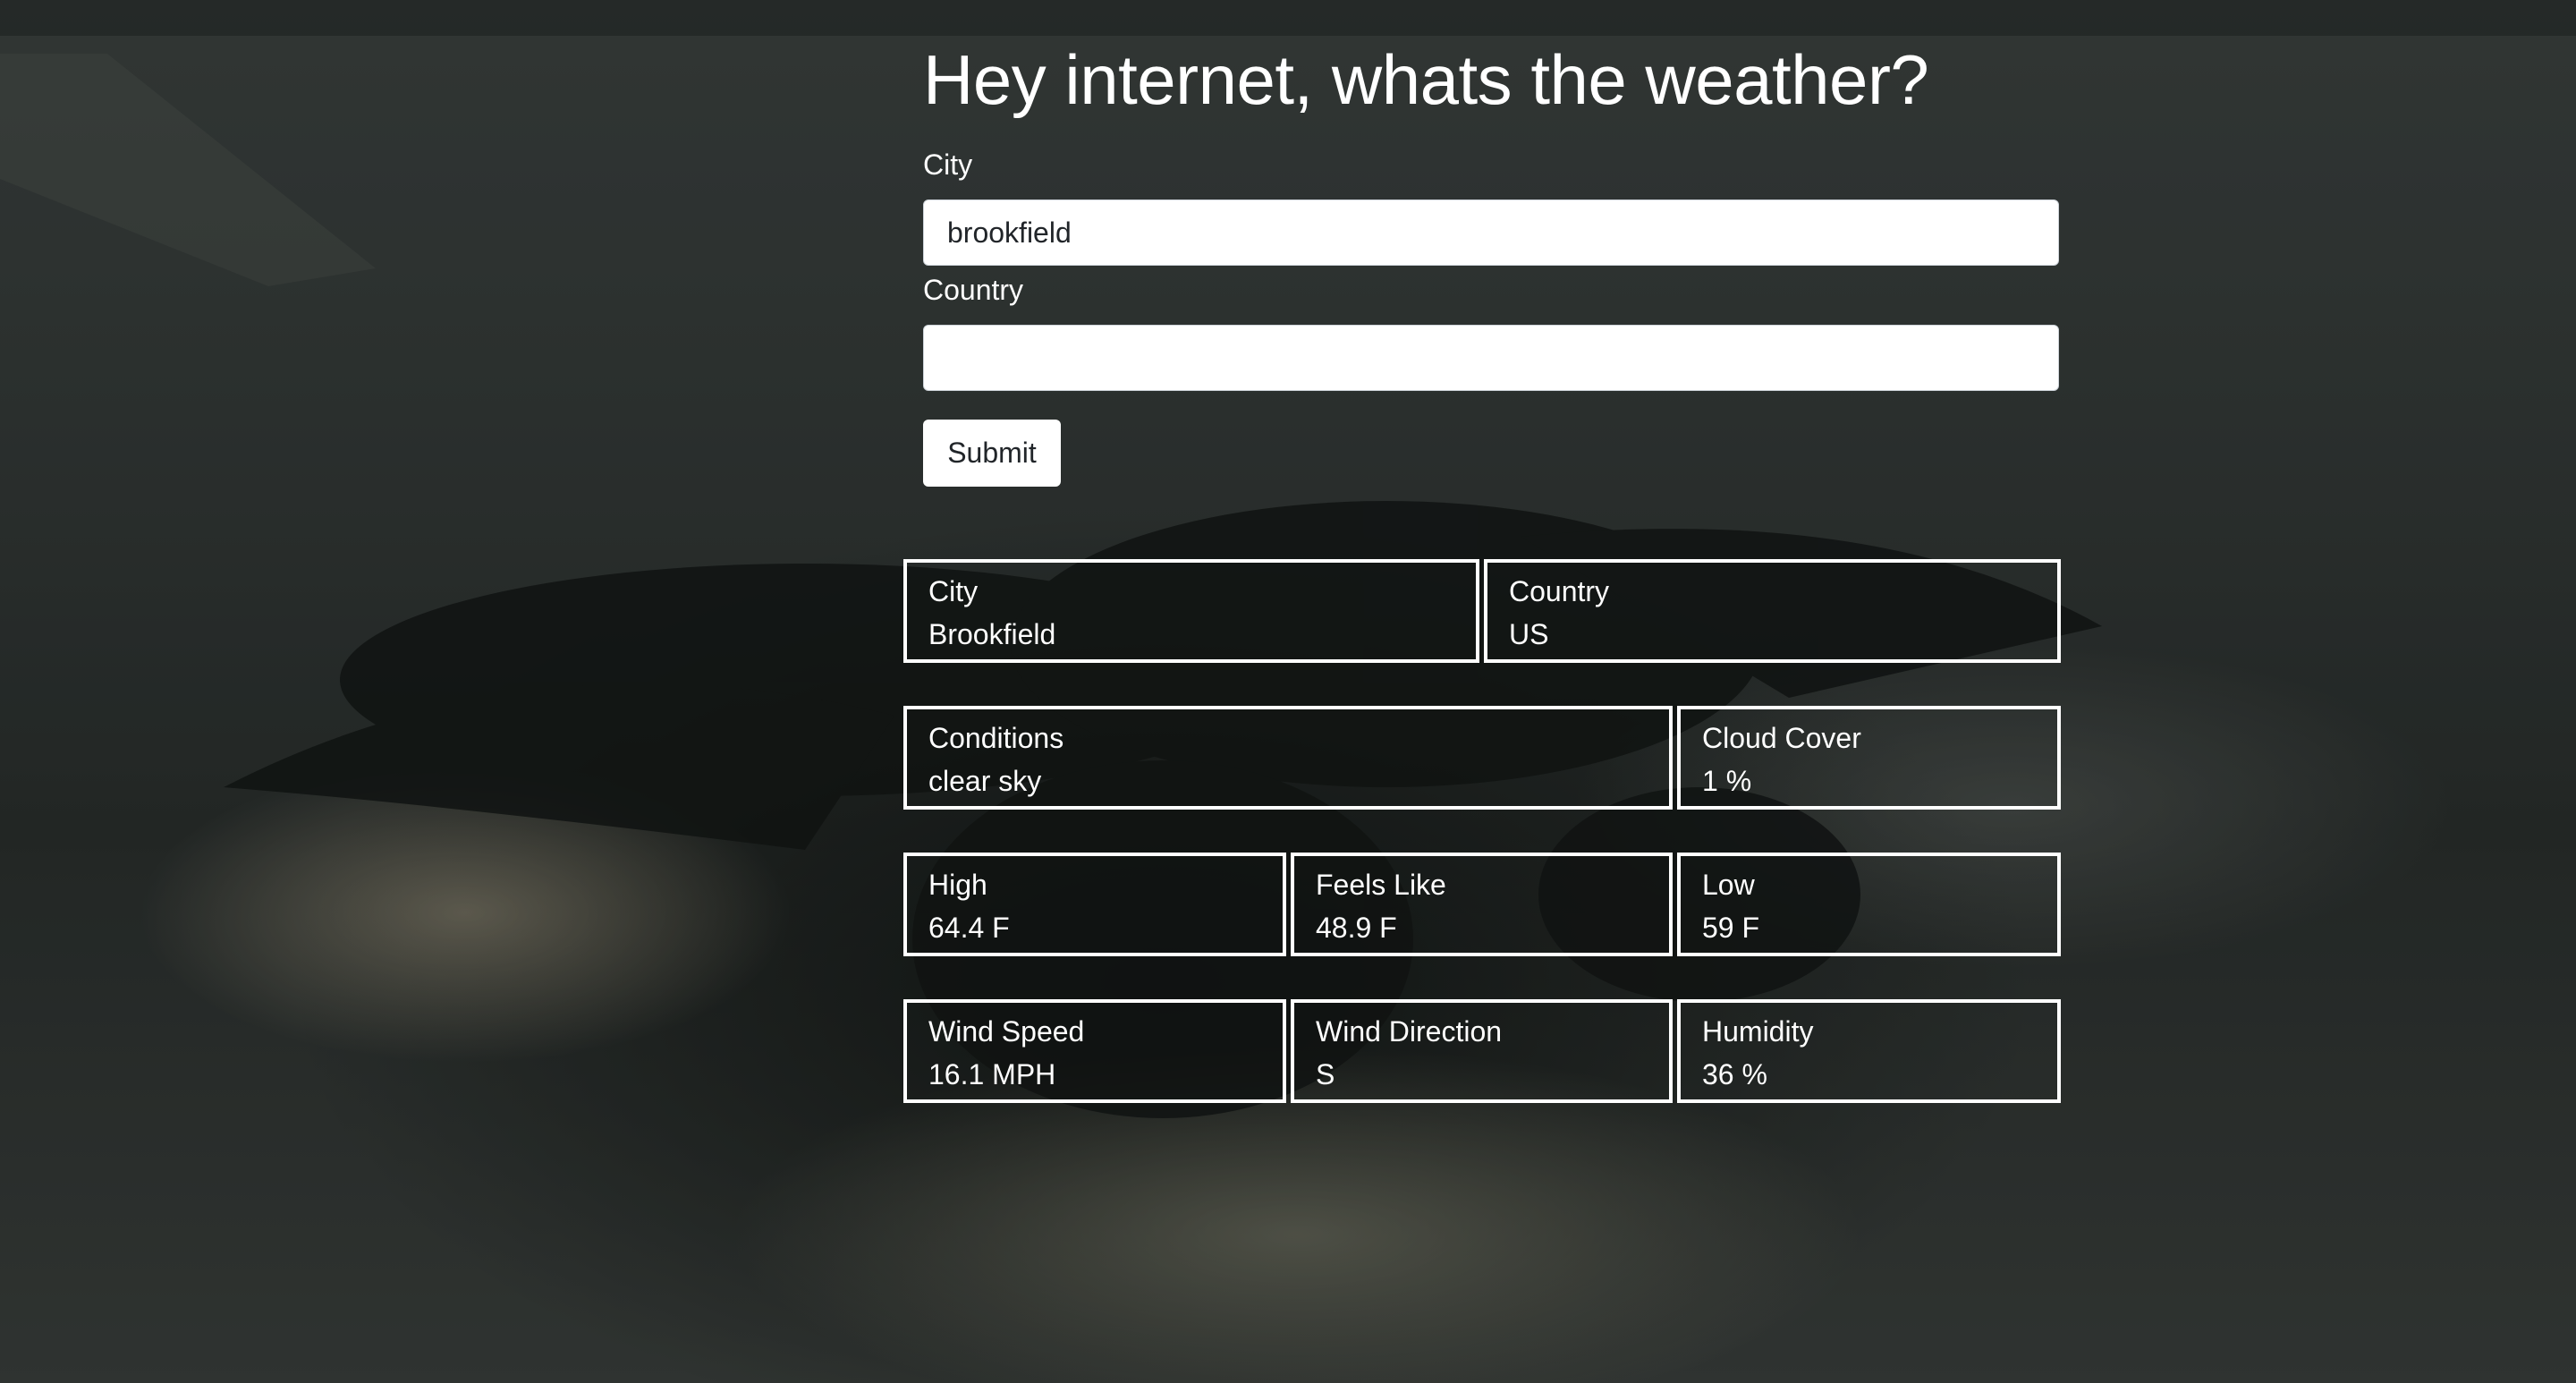 The image size is (2576, 1383). What do you see at coordinates (1869, 905) in the screenshot?
I see `low-cell: Low 59 F` at bounding box center [1869, 905].